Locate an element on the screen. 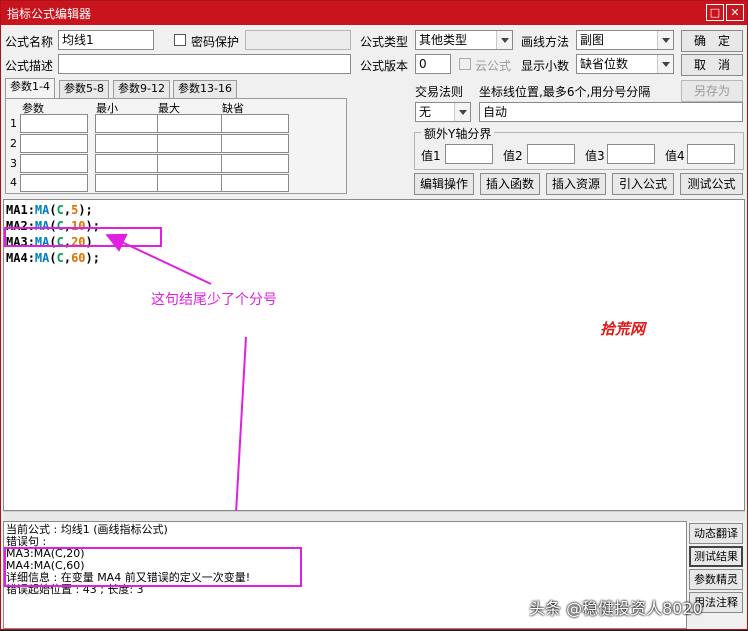 Image resolution: width=748 pixels, height=631 pixels. param-wizard-button: 参数精灵 is located at coordinates (716, 579).